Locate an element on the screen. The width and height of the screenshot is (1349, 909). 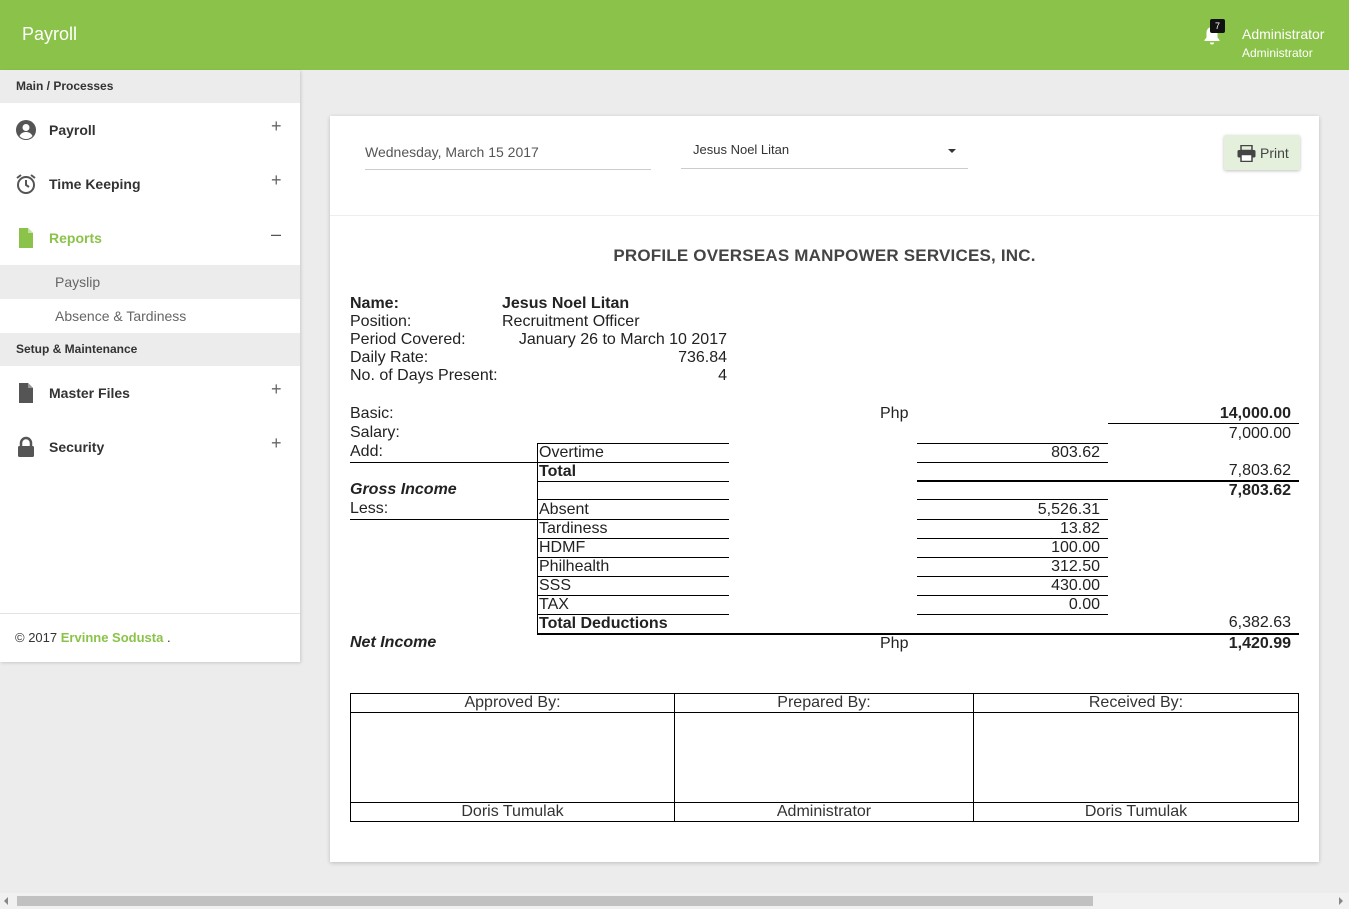
currency-label: Php is located at coordinates (894, 413).